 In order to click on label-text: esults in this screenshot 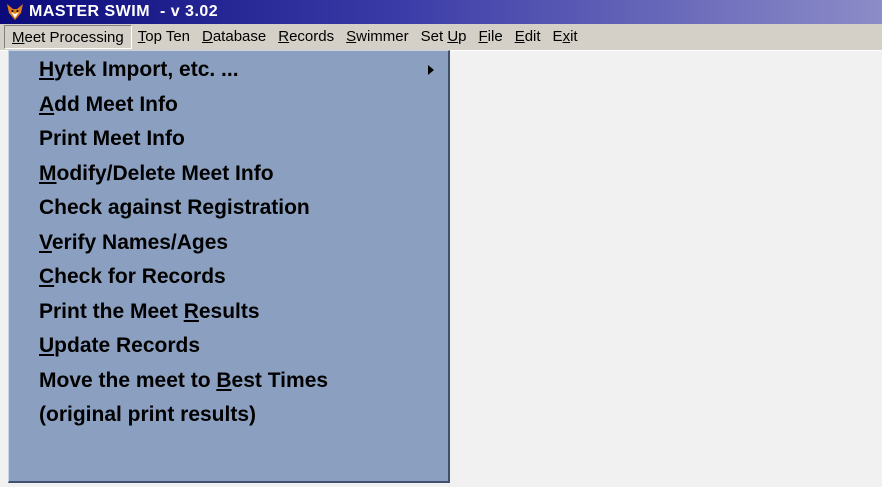, I will do `click(229, 311)`.